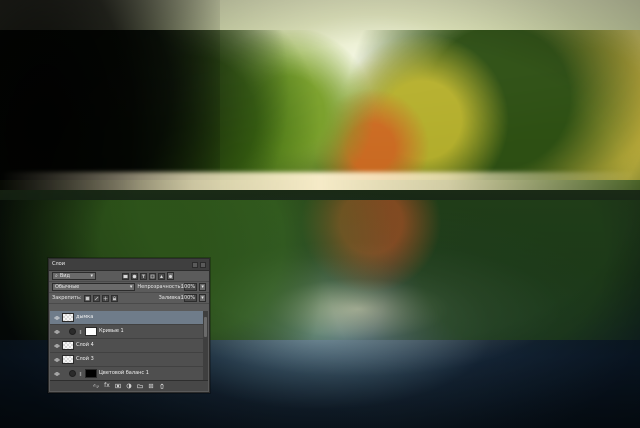  Describe the element at coordinates (129, 265) in the screenshot. I see `layers-panel-titlebar: Слои` at that location.